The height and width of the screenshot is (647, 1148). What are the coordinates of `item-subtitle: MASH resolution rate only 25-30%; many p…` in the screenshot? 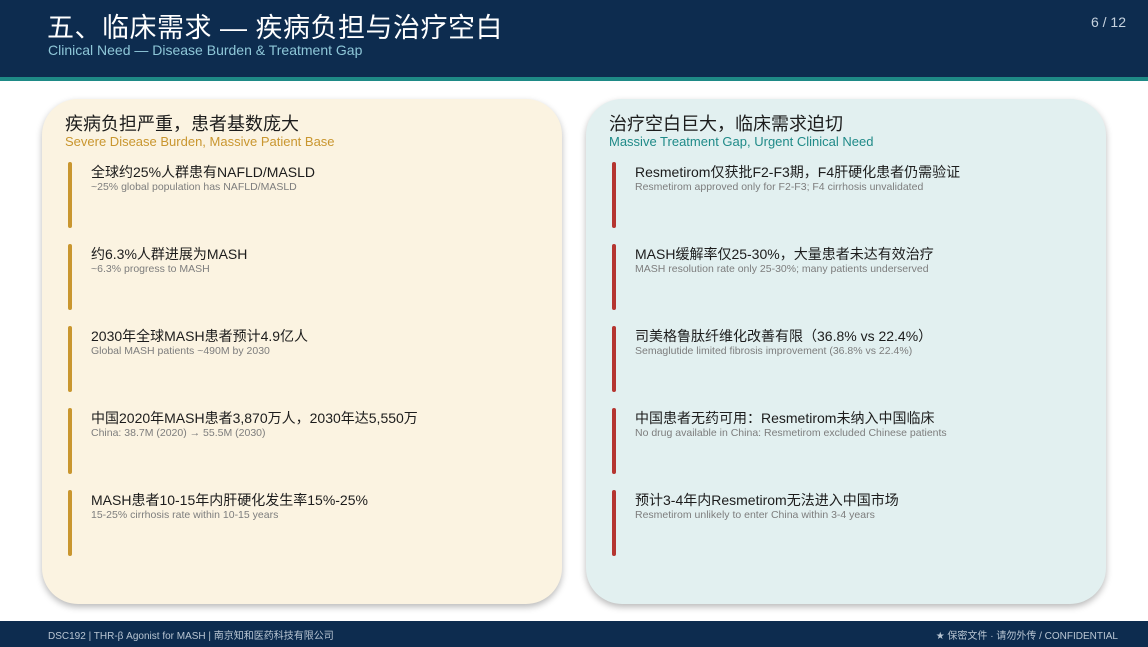 It's located at (782, 269).